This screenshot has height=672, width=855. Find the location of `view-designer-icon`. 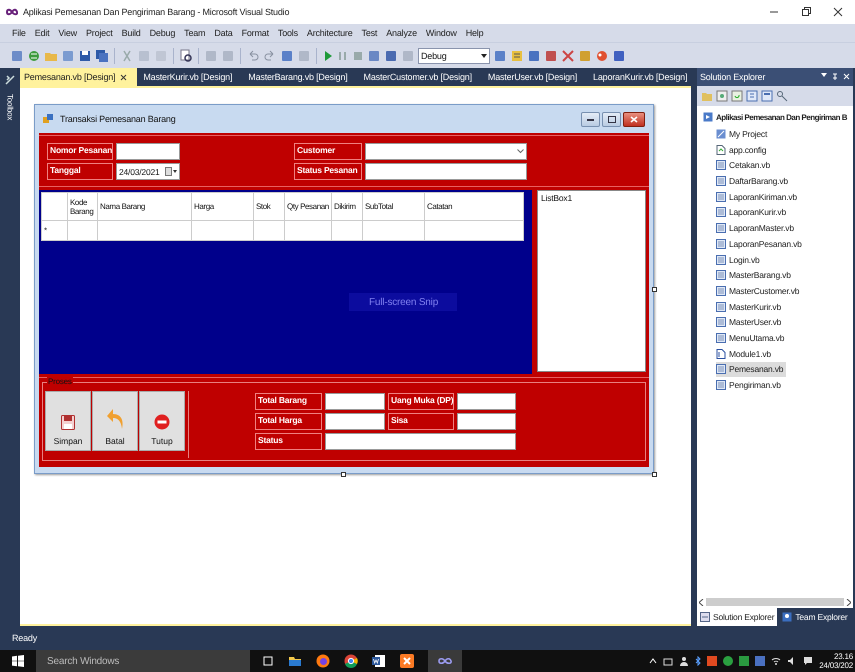

view-designer-icon is located at coordinates (767, 96).